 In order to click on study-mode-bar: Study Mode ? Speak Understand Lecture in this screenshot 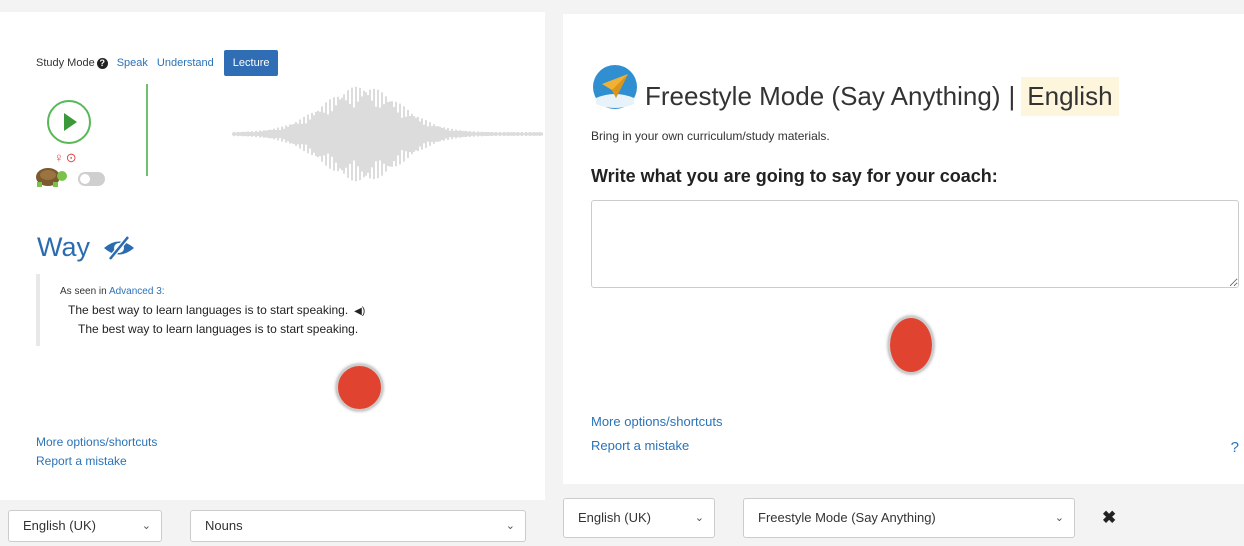, I will do `click(157, 63)`.